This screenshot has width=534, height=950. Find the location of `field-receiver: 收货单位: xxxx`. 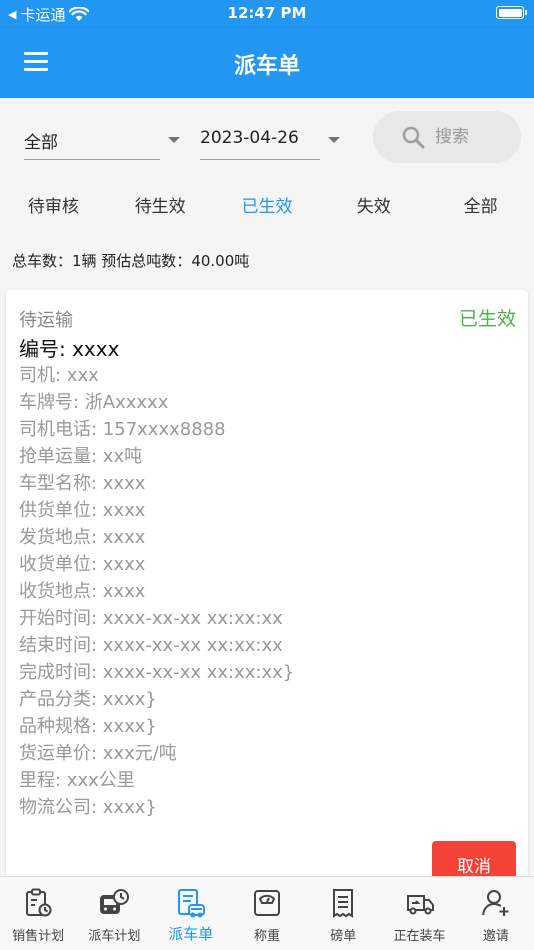

field-receiver: 收货单位: xxxx is located at coordinates (82, 564).